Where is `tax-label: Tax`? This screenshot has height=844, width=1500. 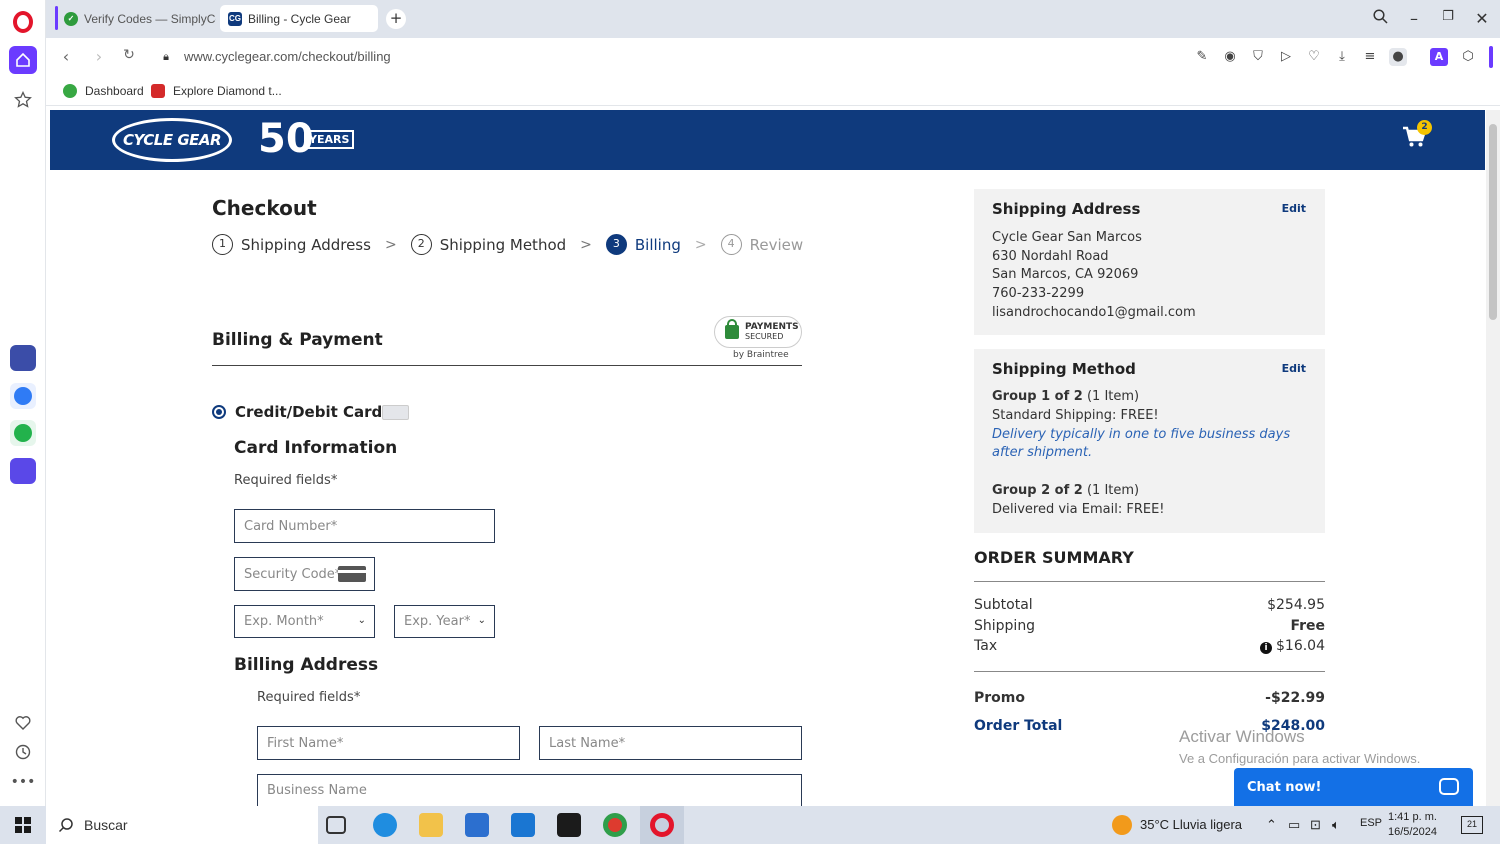
tax-label: Tax is located at coordinates (986, 646).